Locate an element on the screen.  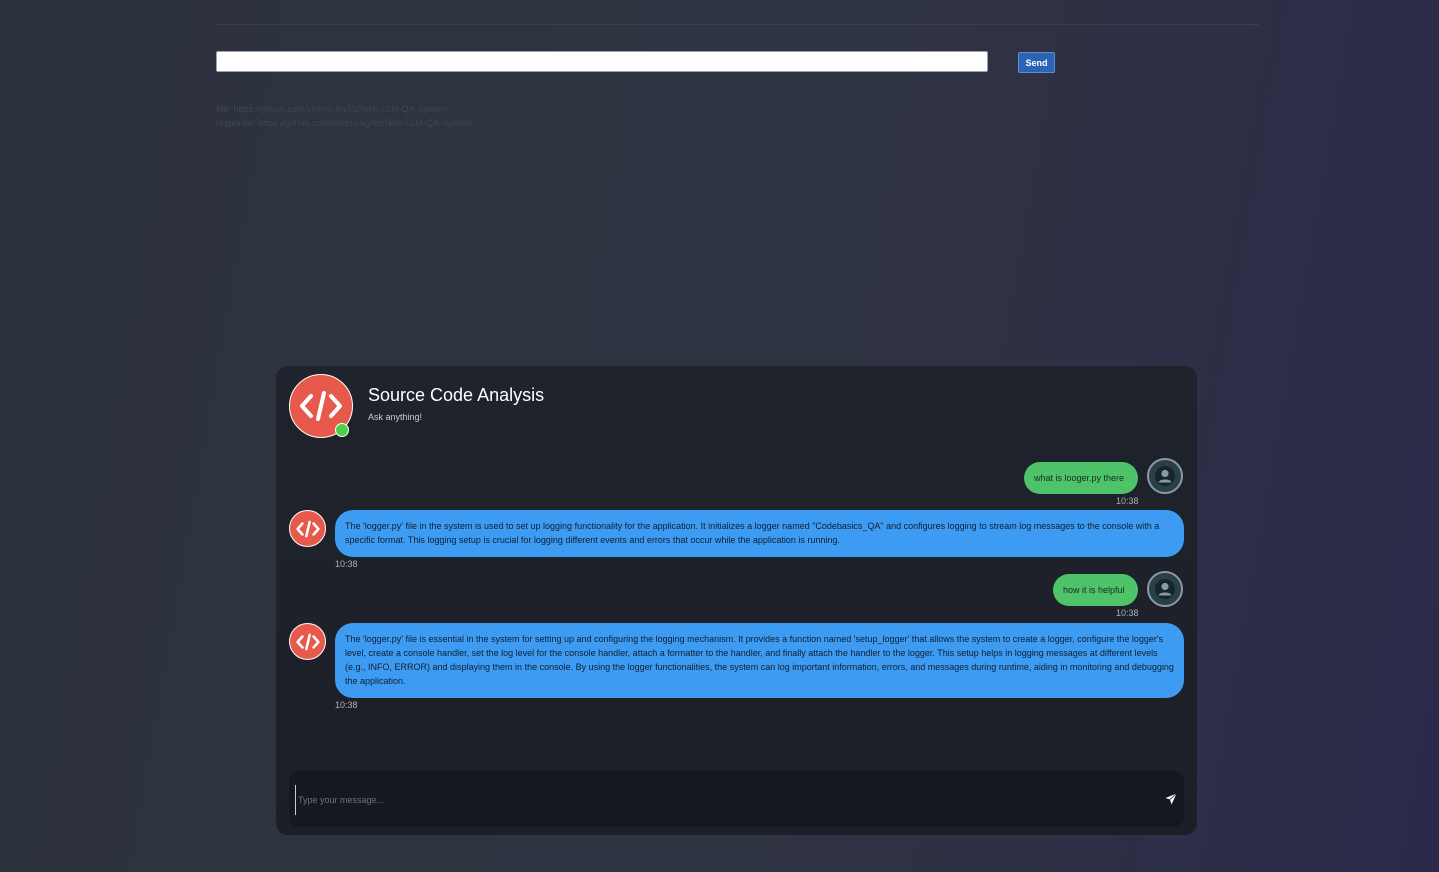
paper-plane-icon is located at coordinates (1171, 799).